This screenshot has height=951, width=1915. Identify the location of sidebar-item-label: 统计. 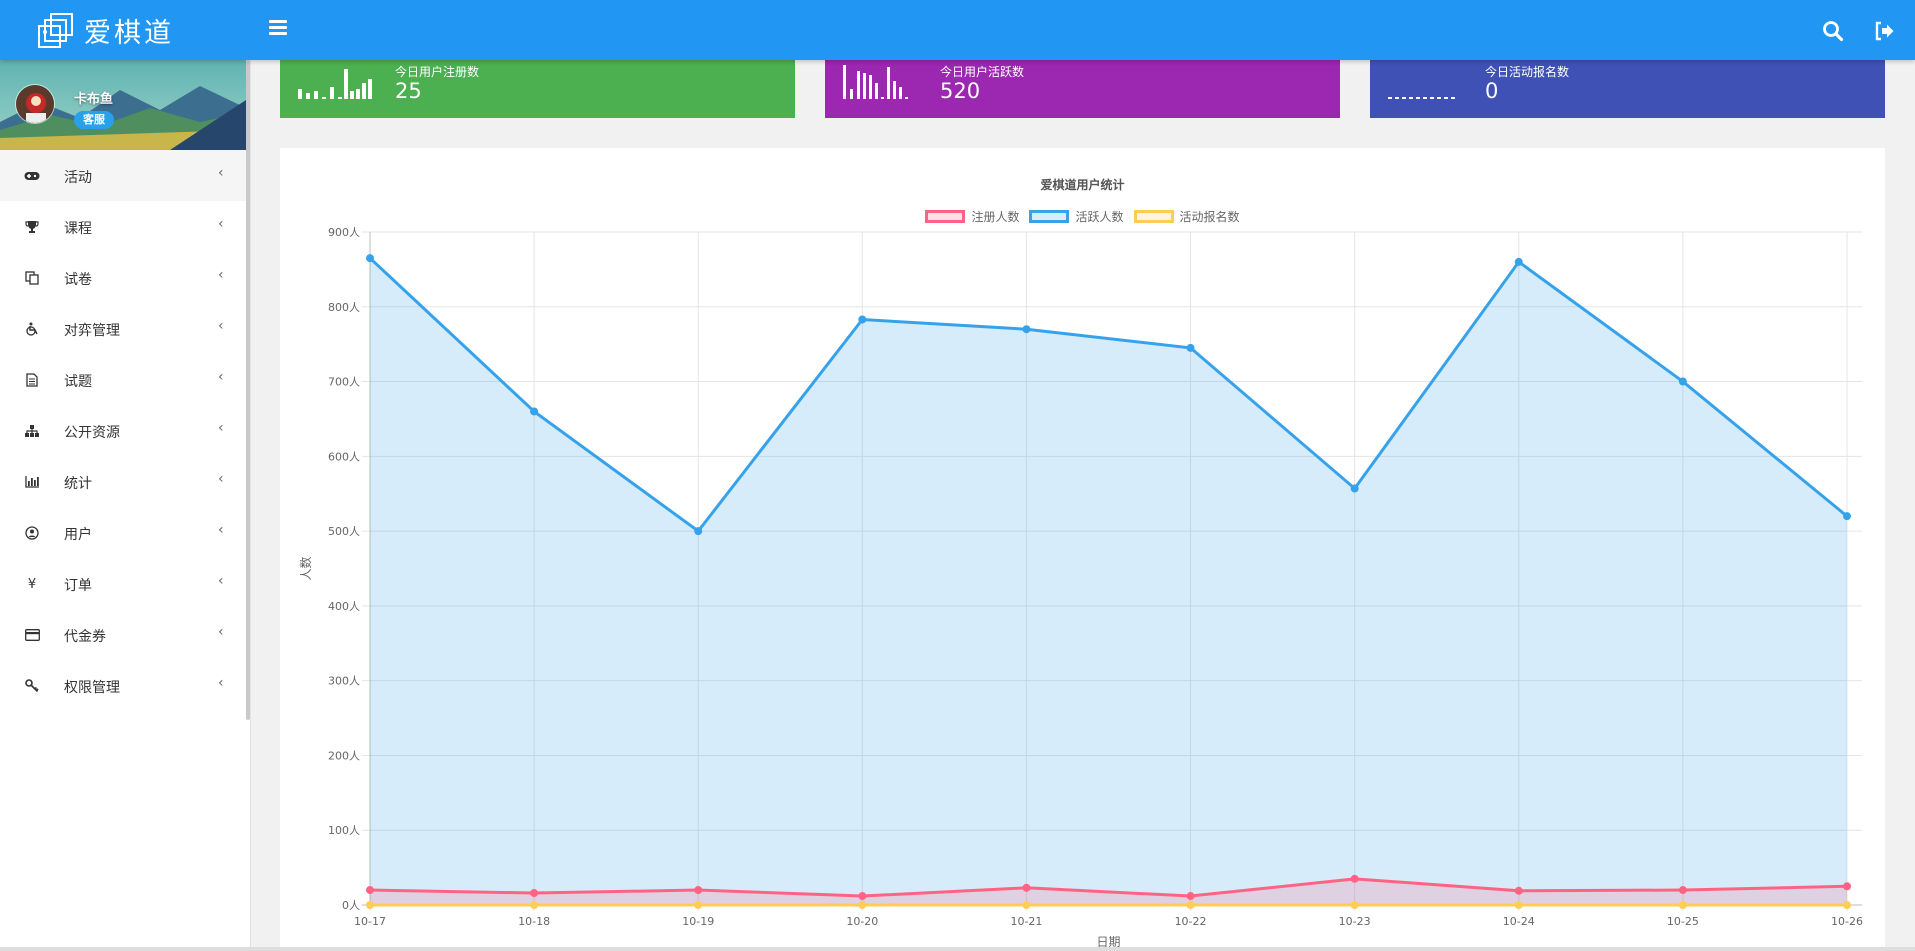
(78, 484).